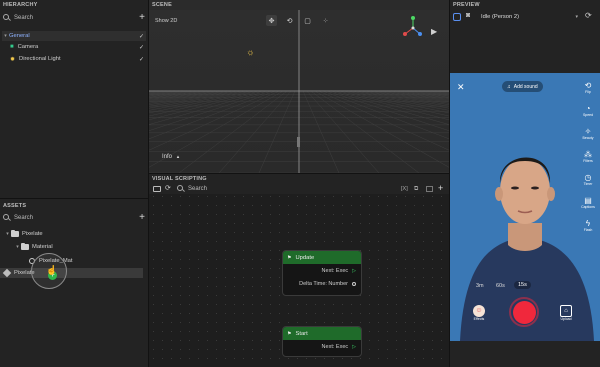  Describe the element at coordinates (271, 20) in the screenshot. I see `move-tool-icon: ✥` at that location.